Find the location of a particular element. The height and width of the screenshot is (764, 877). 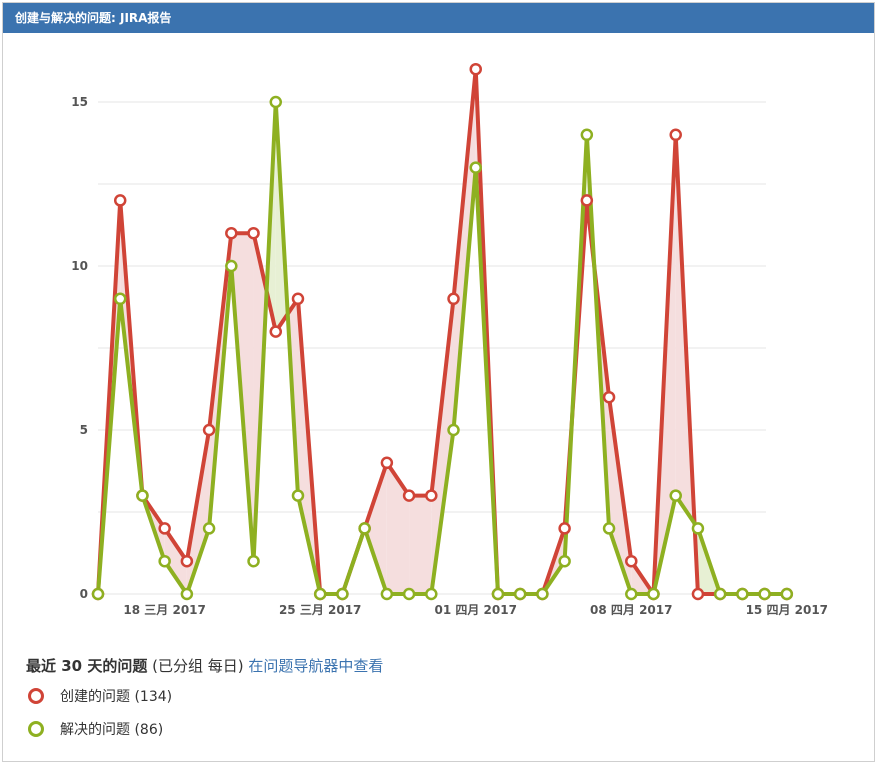

legend-item-created: 创建的问题 (134) is located at coordinates (100, 696).